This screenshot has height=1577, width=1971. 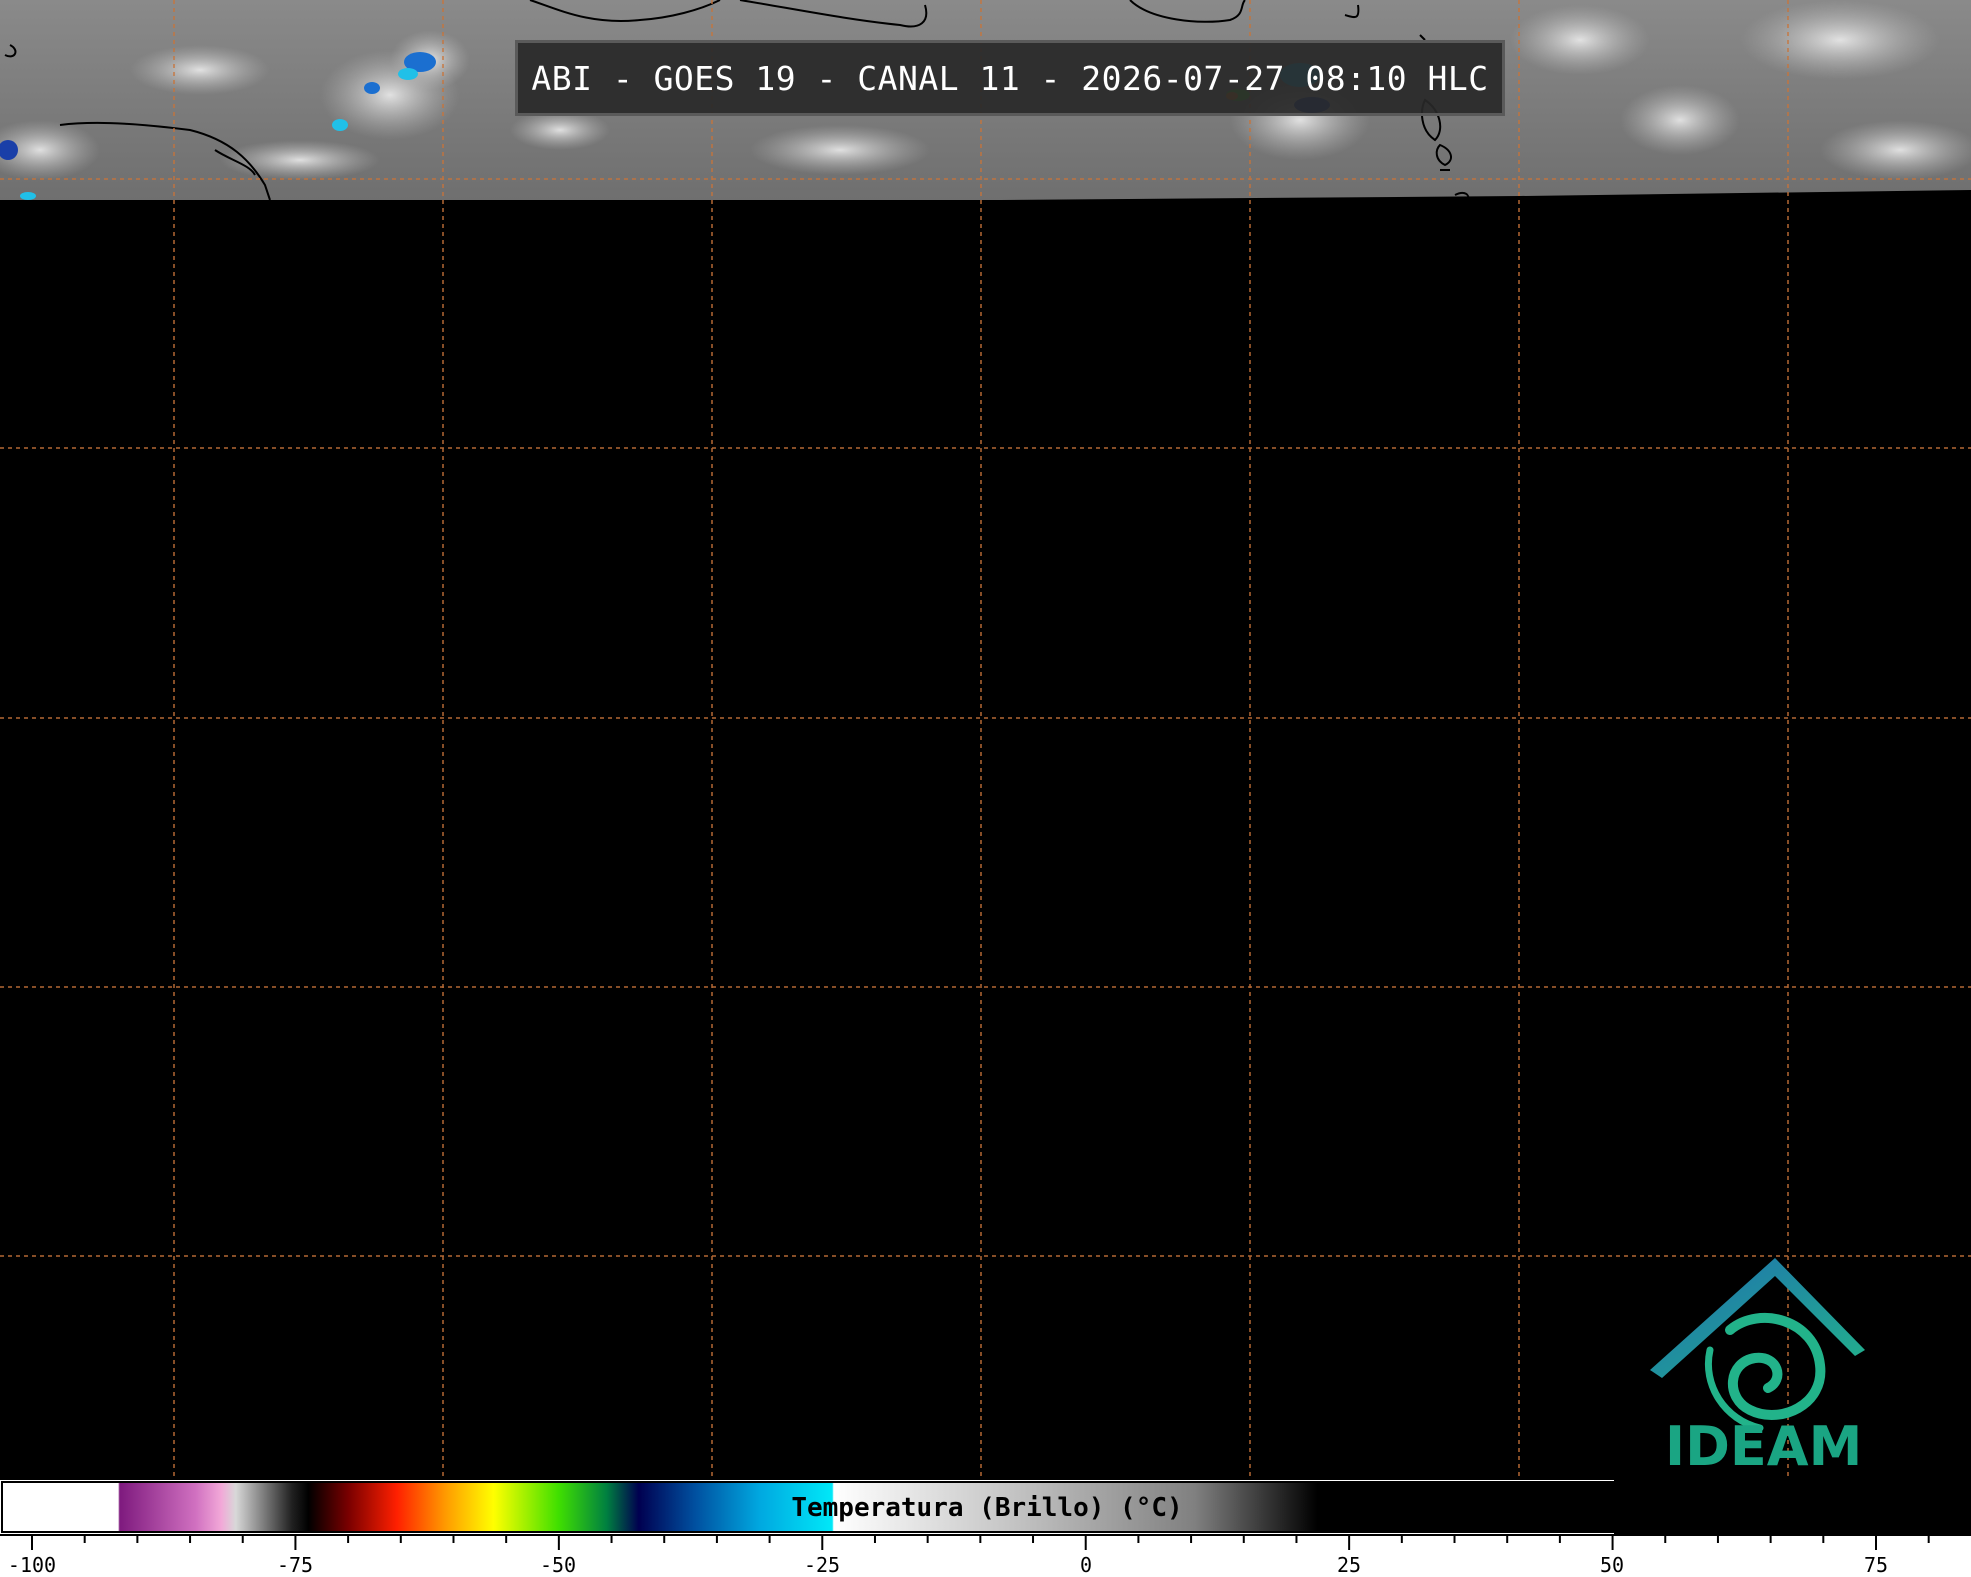 What do you see at coordinates (822, 1565) in the screenshot?
I see `tick-label: -25` at bounding box center [822, 1565].